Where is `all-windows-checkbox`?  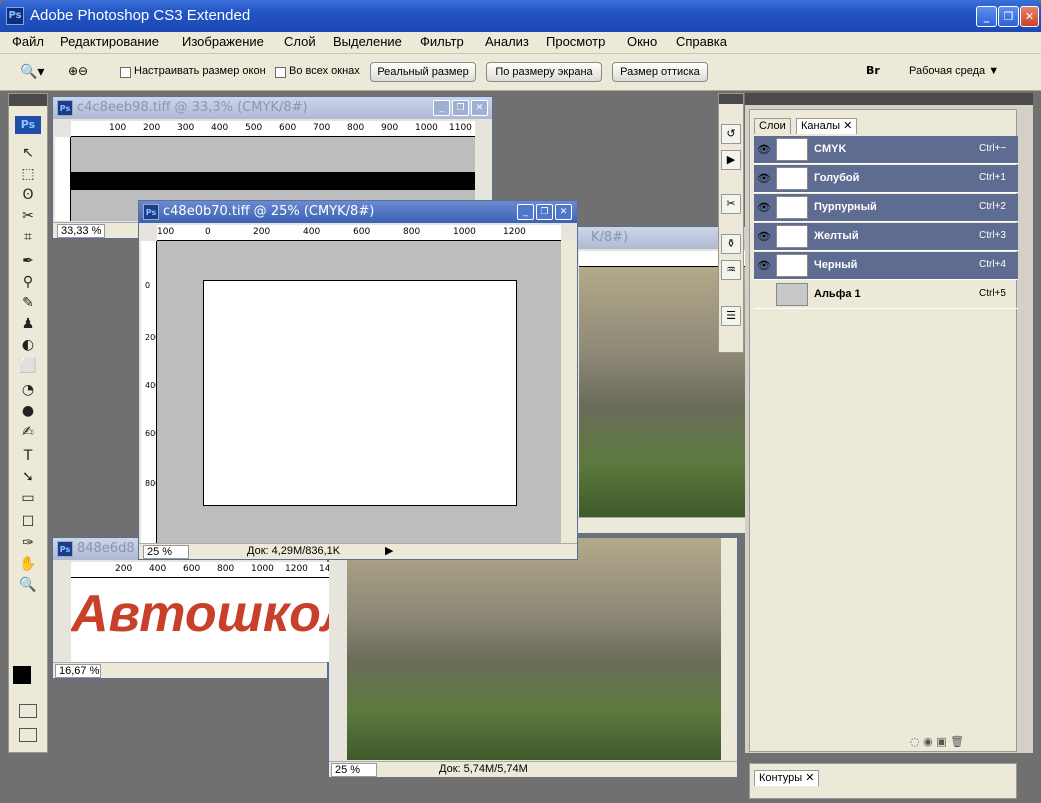
all-windows-checkbox is located at coordinates (280, 72).